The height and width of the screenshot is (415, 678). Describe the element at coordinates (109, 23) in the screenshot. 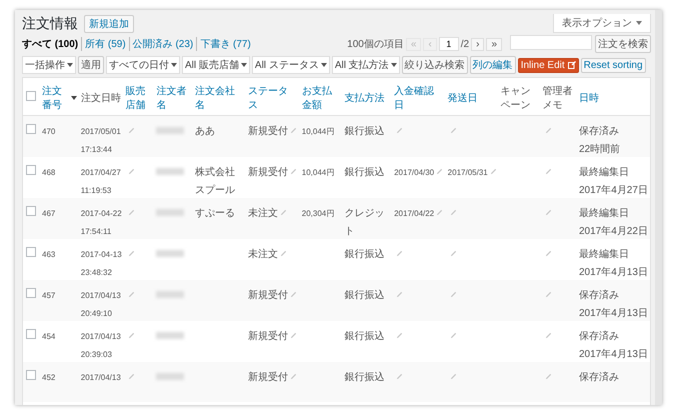

I see `add-new-button: 新規追加` at that location.